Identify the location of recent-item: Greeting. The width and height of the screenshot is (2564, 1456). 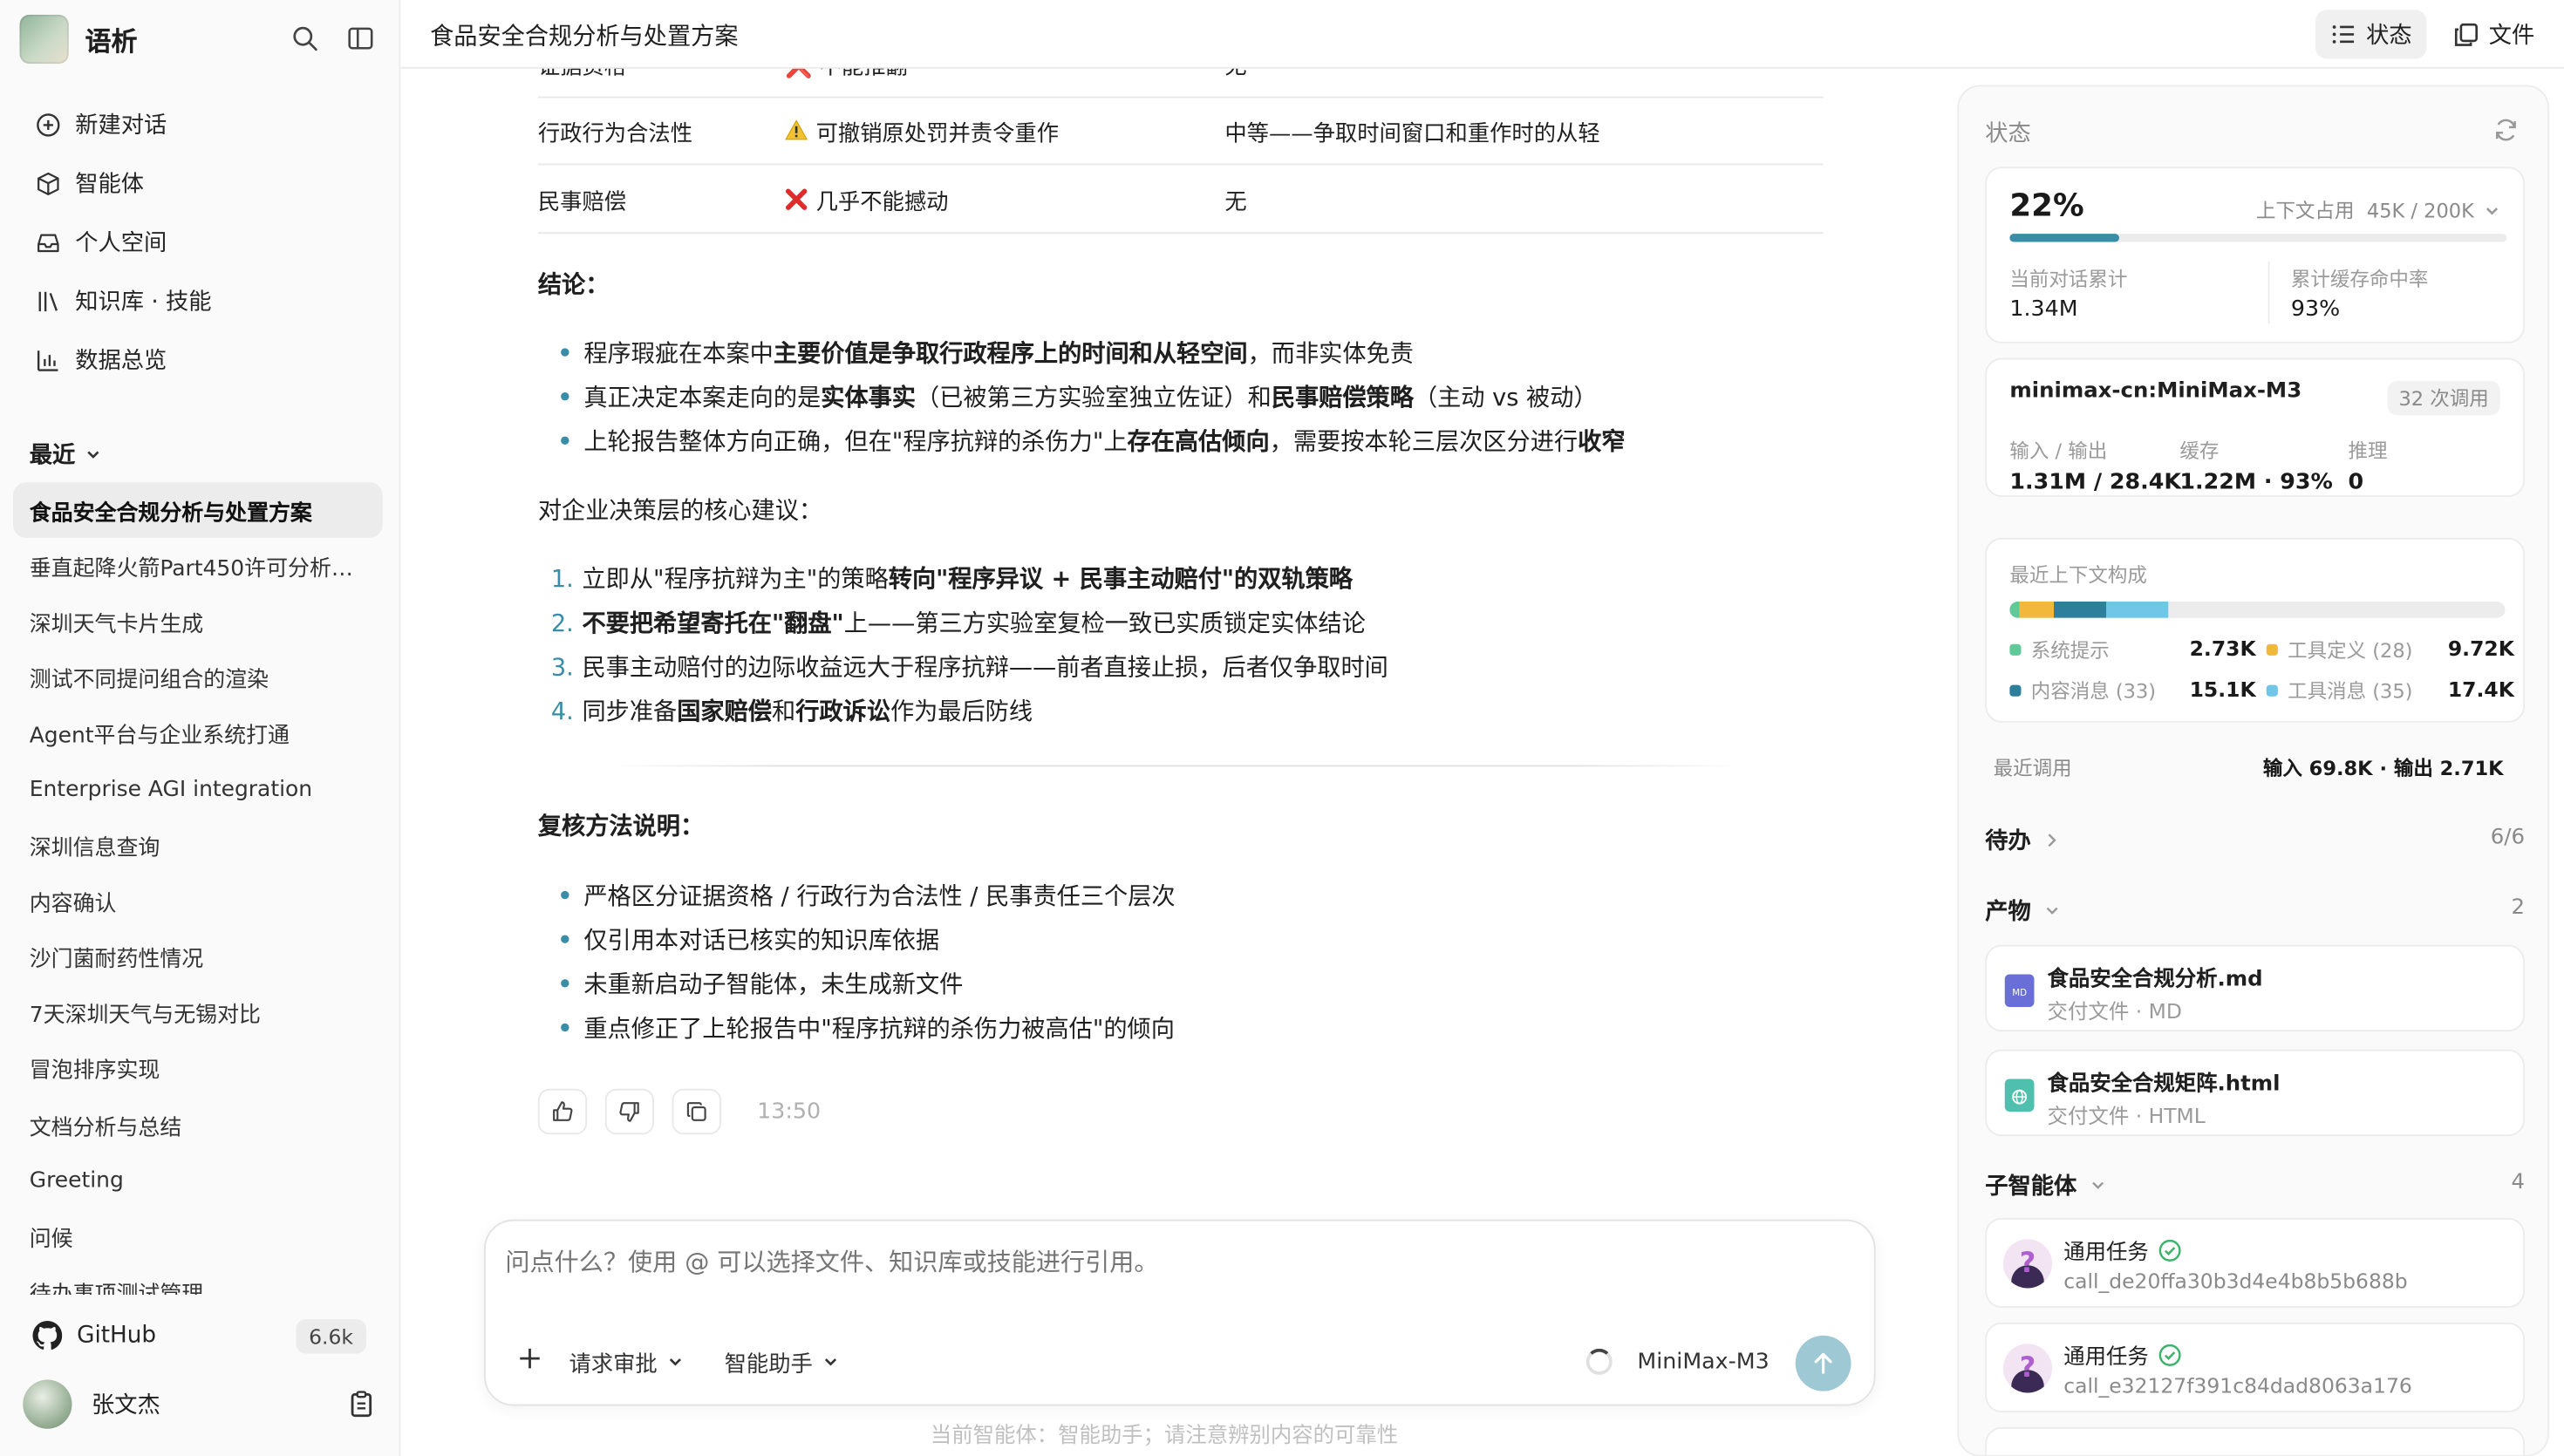
(198, 1180).